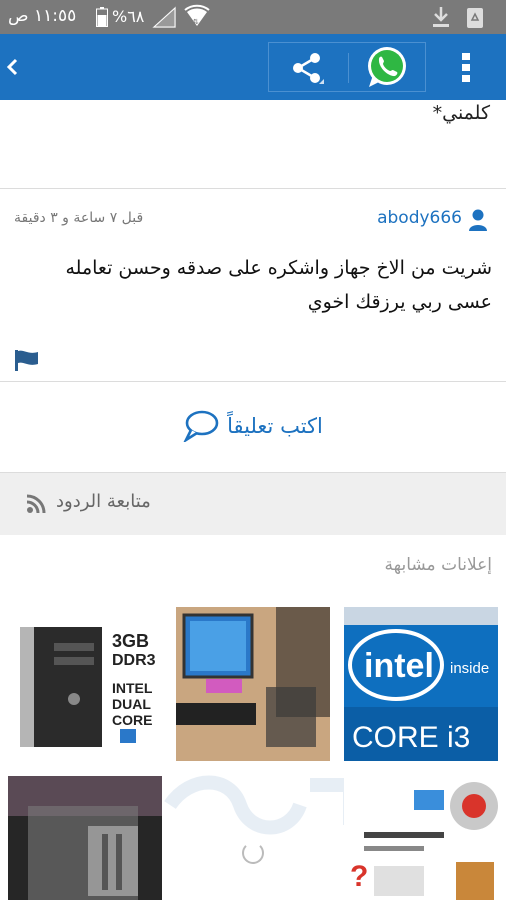 Image resolution: width=506 pixels, height=900 pixels. Describe the element at coordinates (399, 666) in the screenshot. I see `intel-brand-text: intel` at that location.